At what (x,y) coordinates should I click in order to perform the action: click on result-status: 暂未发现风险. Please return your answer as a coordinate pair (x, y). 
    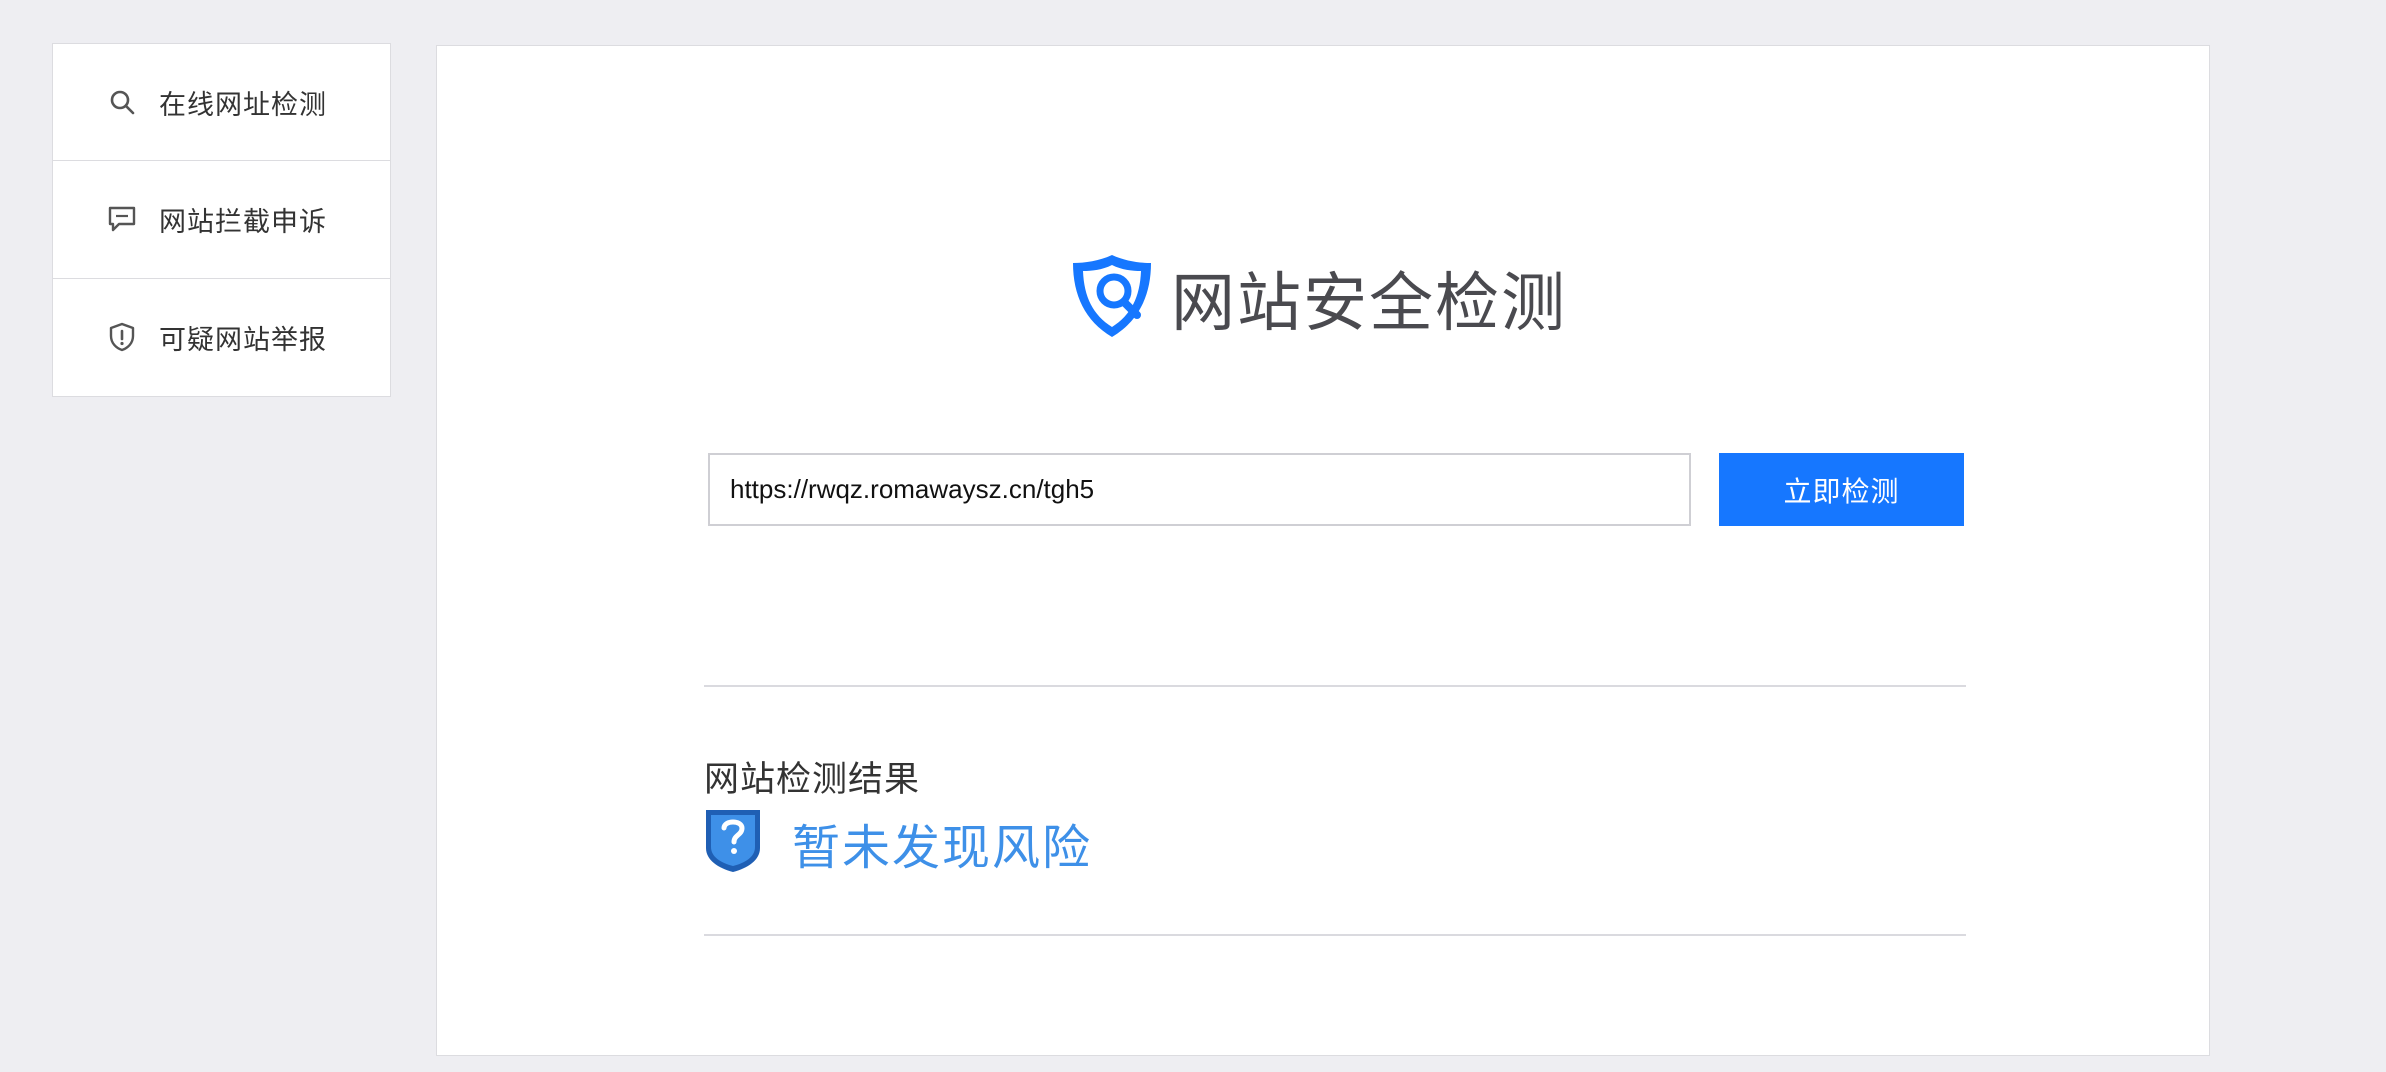
    Looking at the image, I should click on (898, 843).